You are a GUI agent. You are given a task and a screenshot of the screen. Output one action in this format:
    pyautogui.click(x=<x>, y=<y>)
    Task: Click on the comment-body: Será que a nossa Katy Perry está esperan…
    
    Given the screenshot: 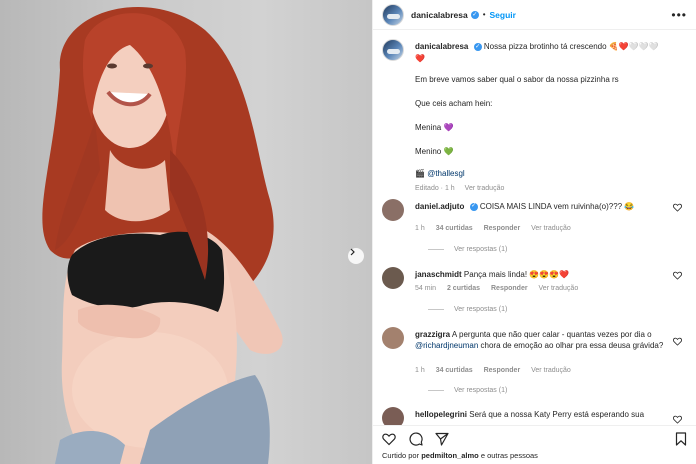 What is the action you would take?
    pyautogui.click(x=557, y=414)
    